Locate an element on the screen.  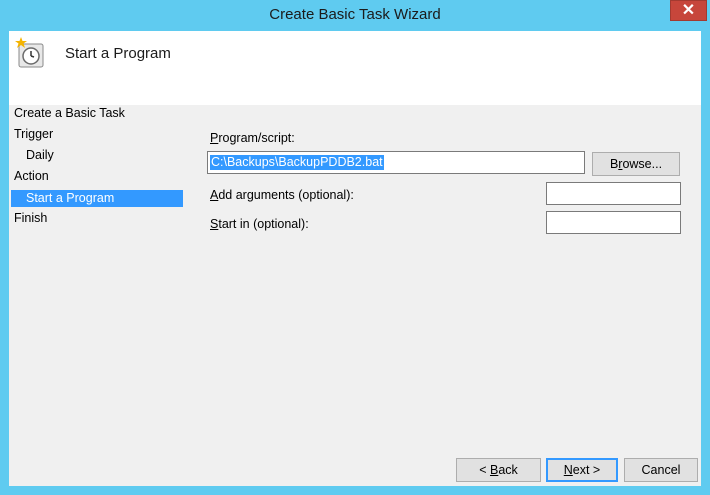
program-script-label: Program/script: is located at coordinates (252, 138).